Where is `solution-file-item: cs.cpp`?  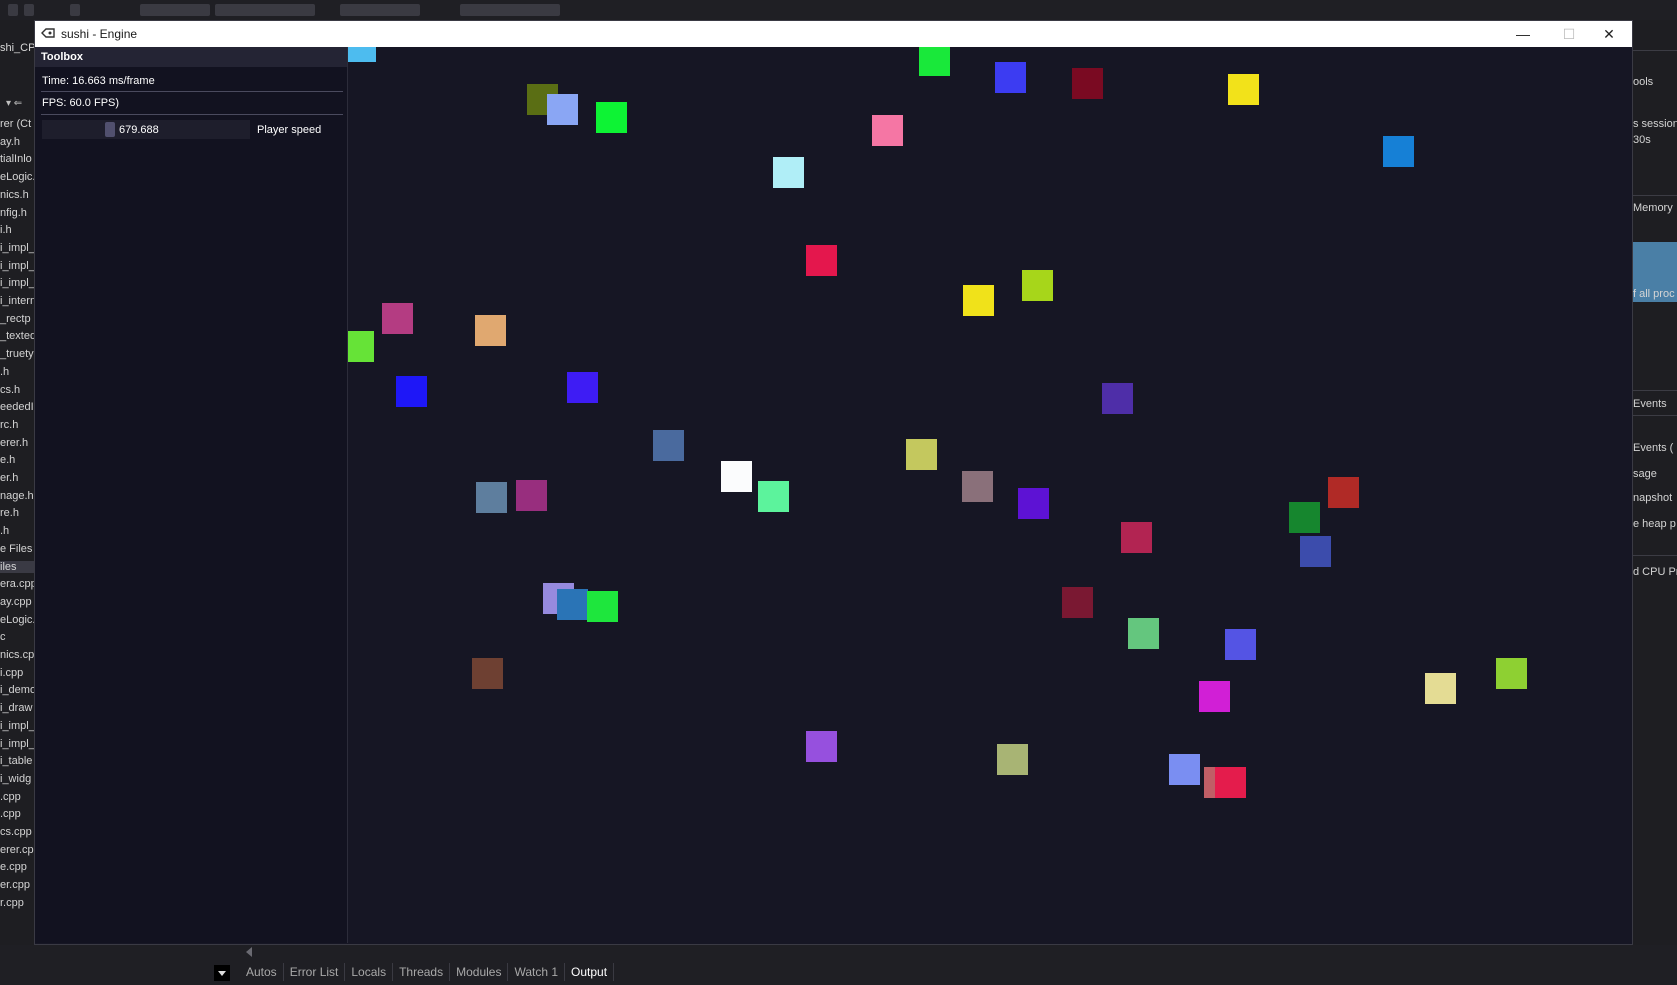 solution-file-item: cs.cpp is located at coordinates (16, 832).